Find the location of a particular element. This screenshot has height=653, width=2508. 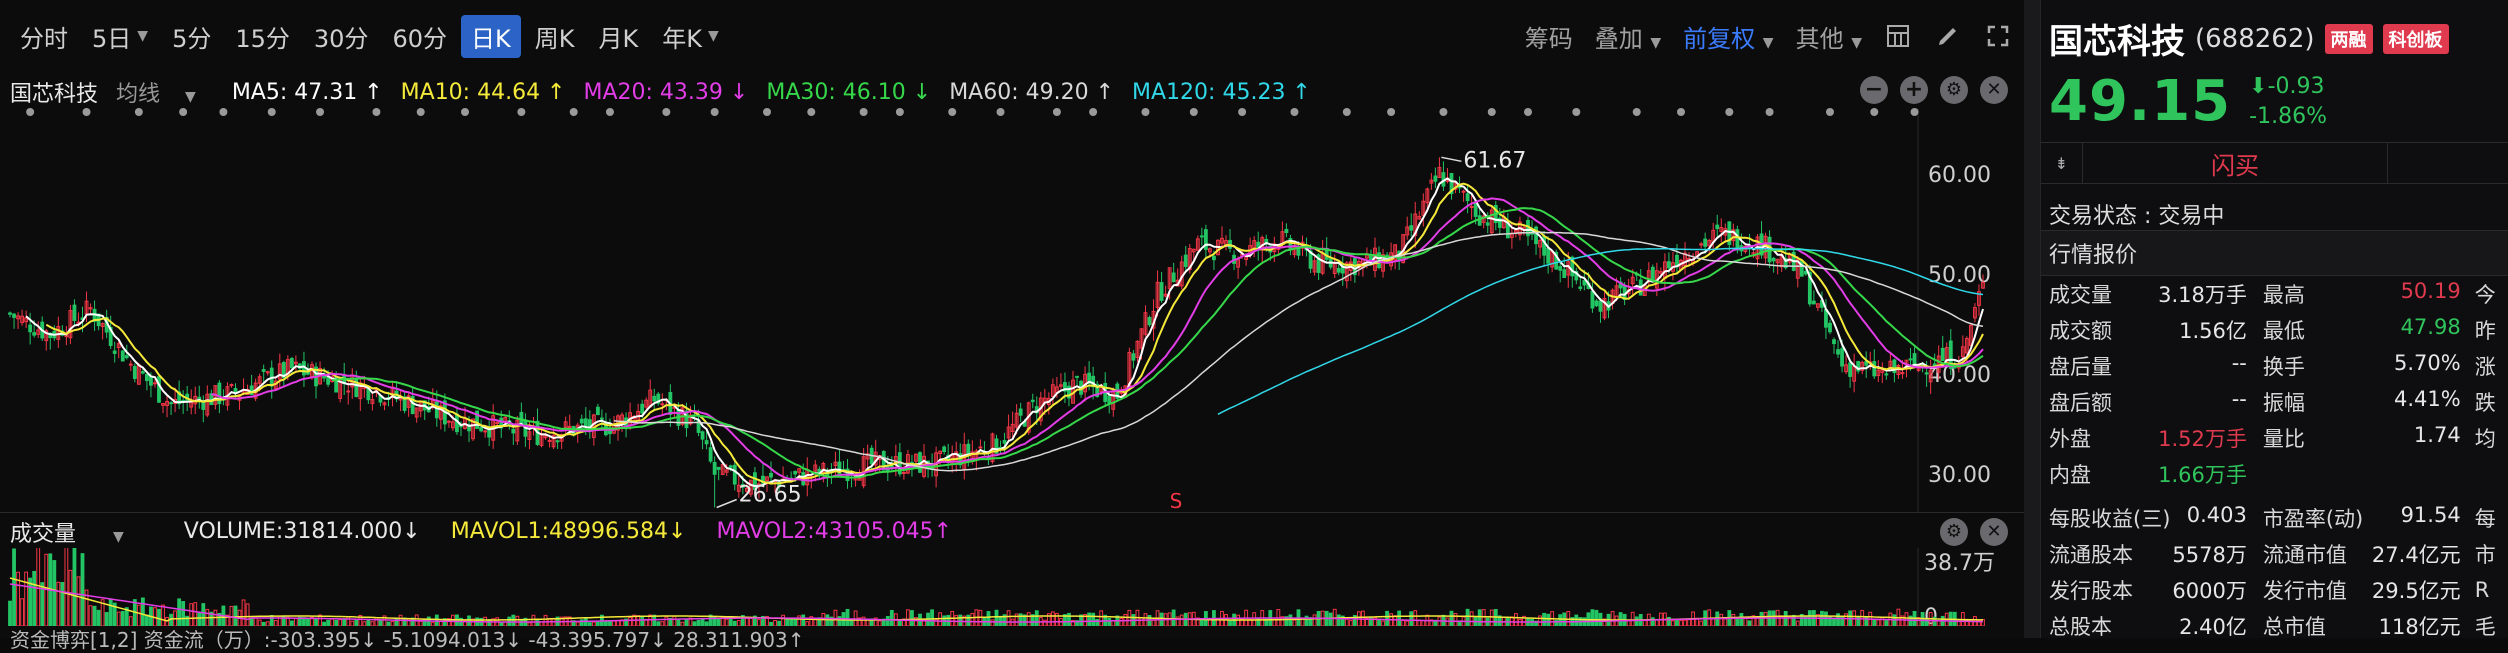

ma120-line is located at coordinates (1600, 331).